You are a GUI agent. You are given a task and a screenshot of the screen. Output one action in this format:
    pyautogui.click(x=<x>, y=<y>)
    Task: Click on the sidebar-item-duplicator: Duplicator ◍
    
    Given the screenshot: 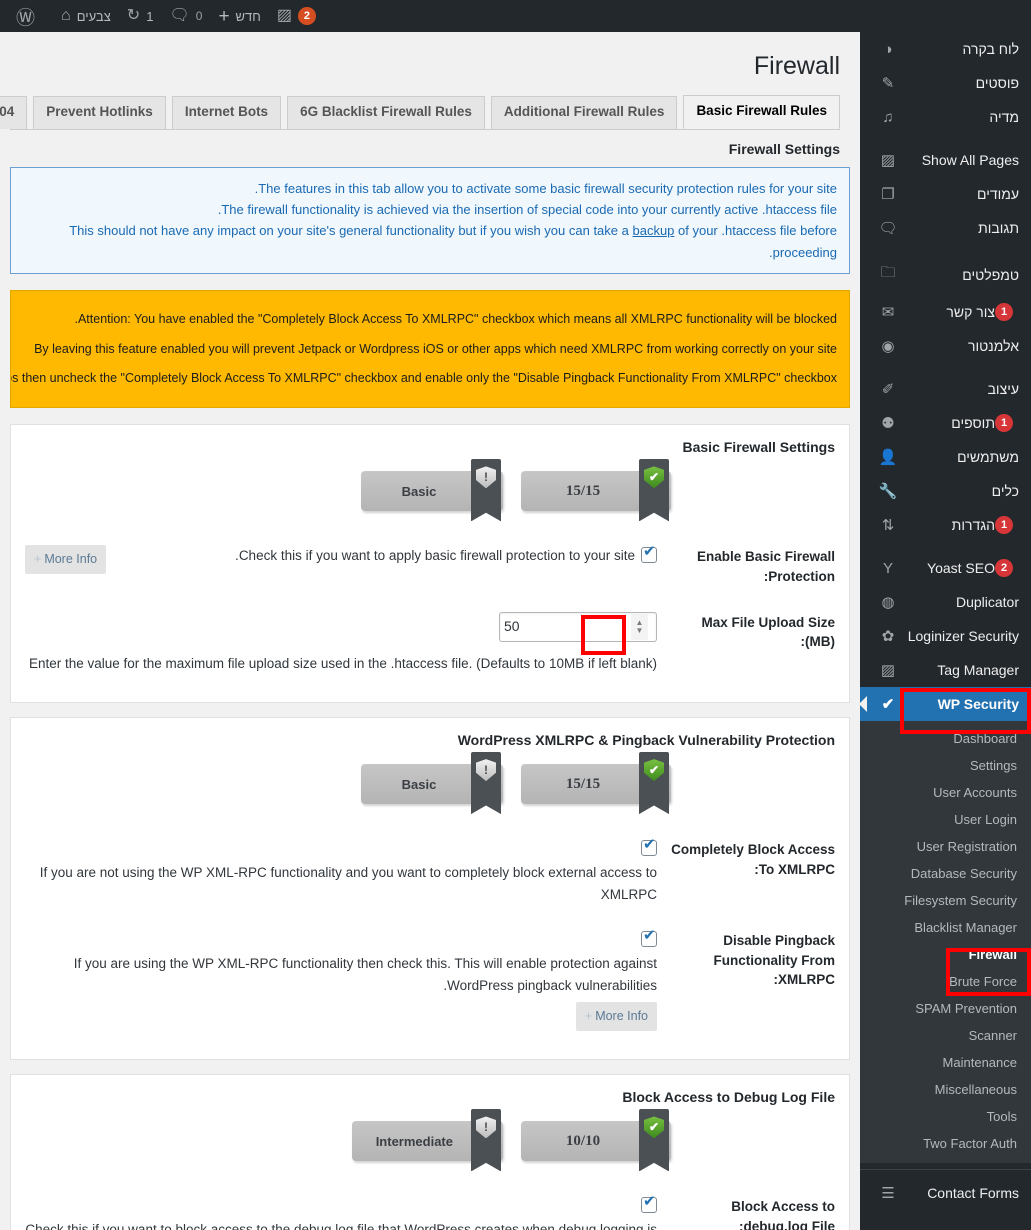 What is the action you would take?
    pyautogui.click(x=945, y=602)
    